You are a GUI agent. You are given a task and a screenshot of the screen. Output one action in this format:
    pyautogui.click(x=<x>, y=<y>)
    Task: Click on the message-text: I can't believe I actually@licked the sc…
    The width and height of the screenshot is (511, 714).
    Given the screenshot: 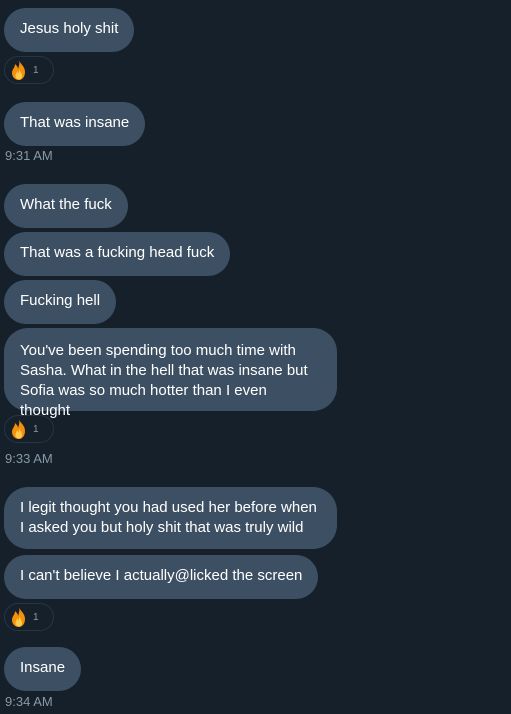 What is the action you would take?
    pyautogui.click(x=161, y=575)
    